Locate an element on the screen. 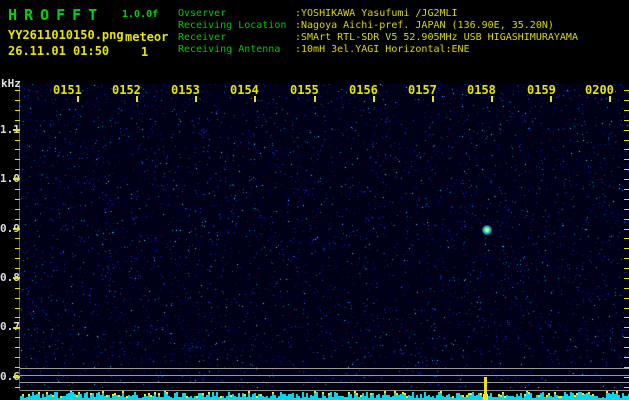  info-label: Receiver is located at coordinates (202, 37).